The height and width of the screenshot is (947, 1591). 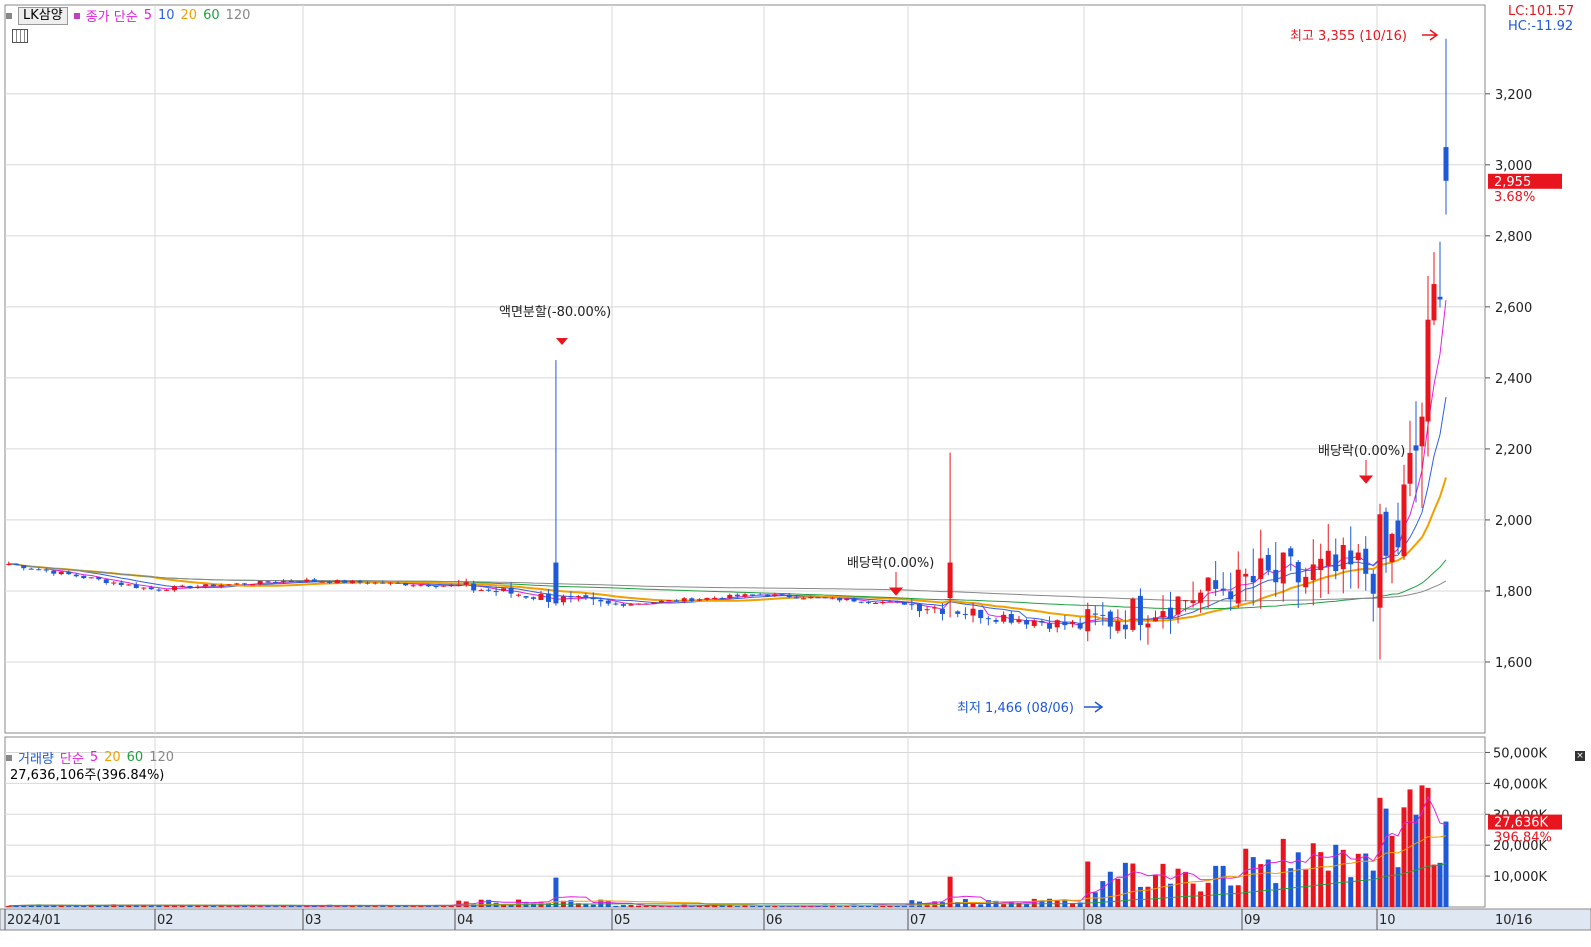 What do you see at coordinates (20, 36) in the screenshot?
I see `table-icon` at bounding box center [20, 36].